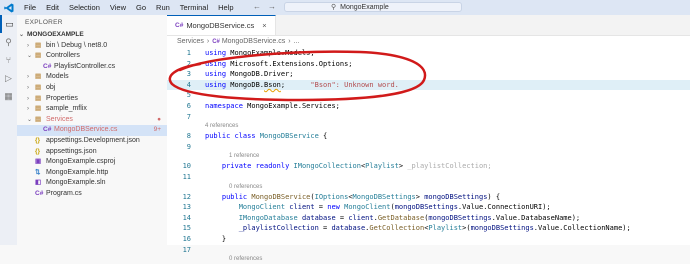 The width and height of the screenshot is (690, 264). Describe the element at coordinates (92, 109) in the screenshot. I see `tree-item: › ▤ sample_mflix` at that location.